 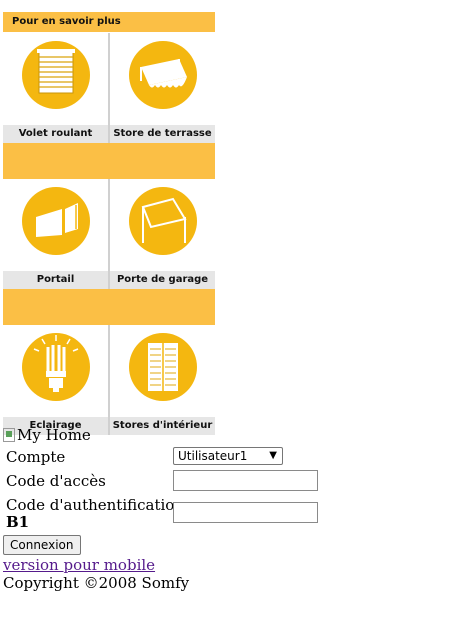 What do you see at coordinates (55, 75) in the screenshot?
I see `roller-shutter-icon` at bounding box center [55, 75].